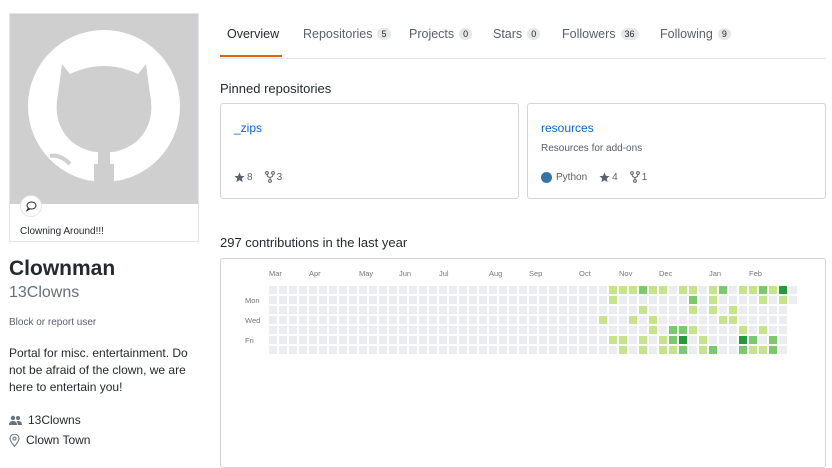 This screenshot has width=832, height=468. Describe the element at coordinates (347, 34) in the screenshot. I see `tab-repositories: Repositories 5` at that location.